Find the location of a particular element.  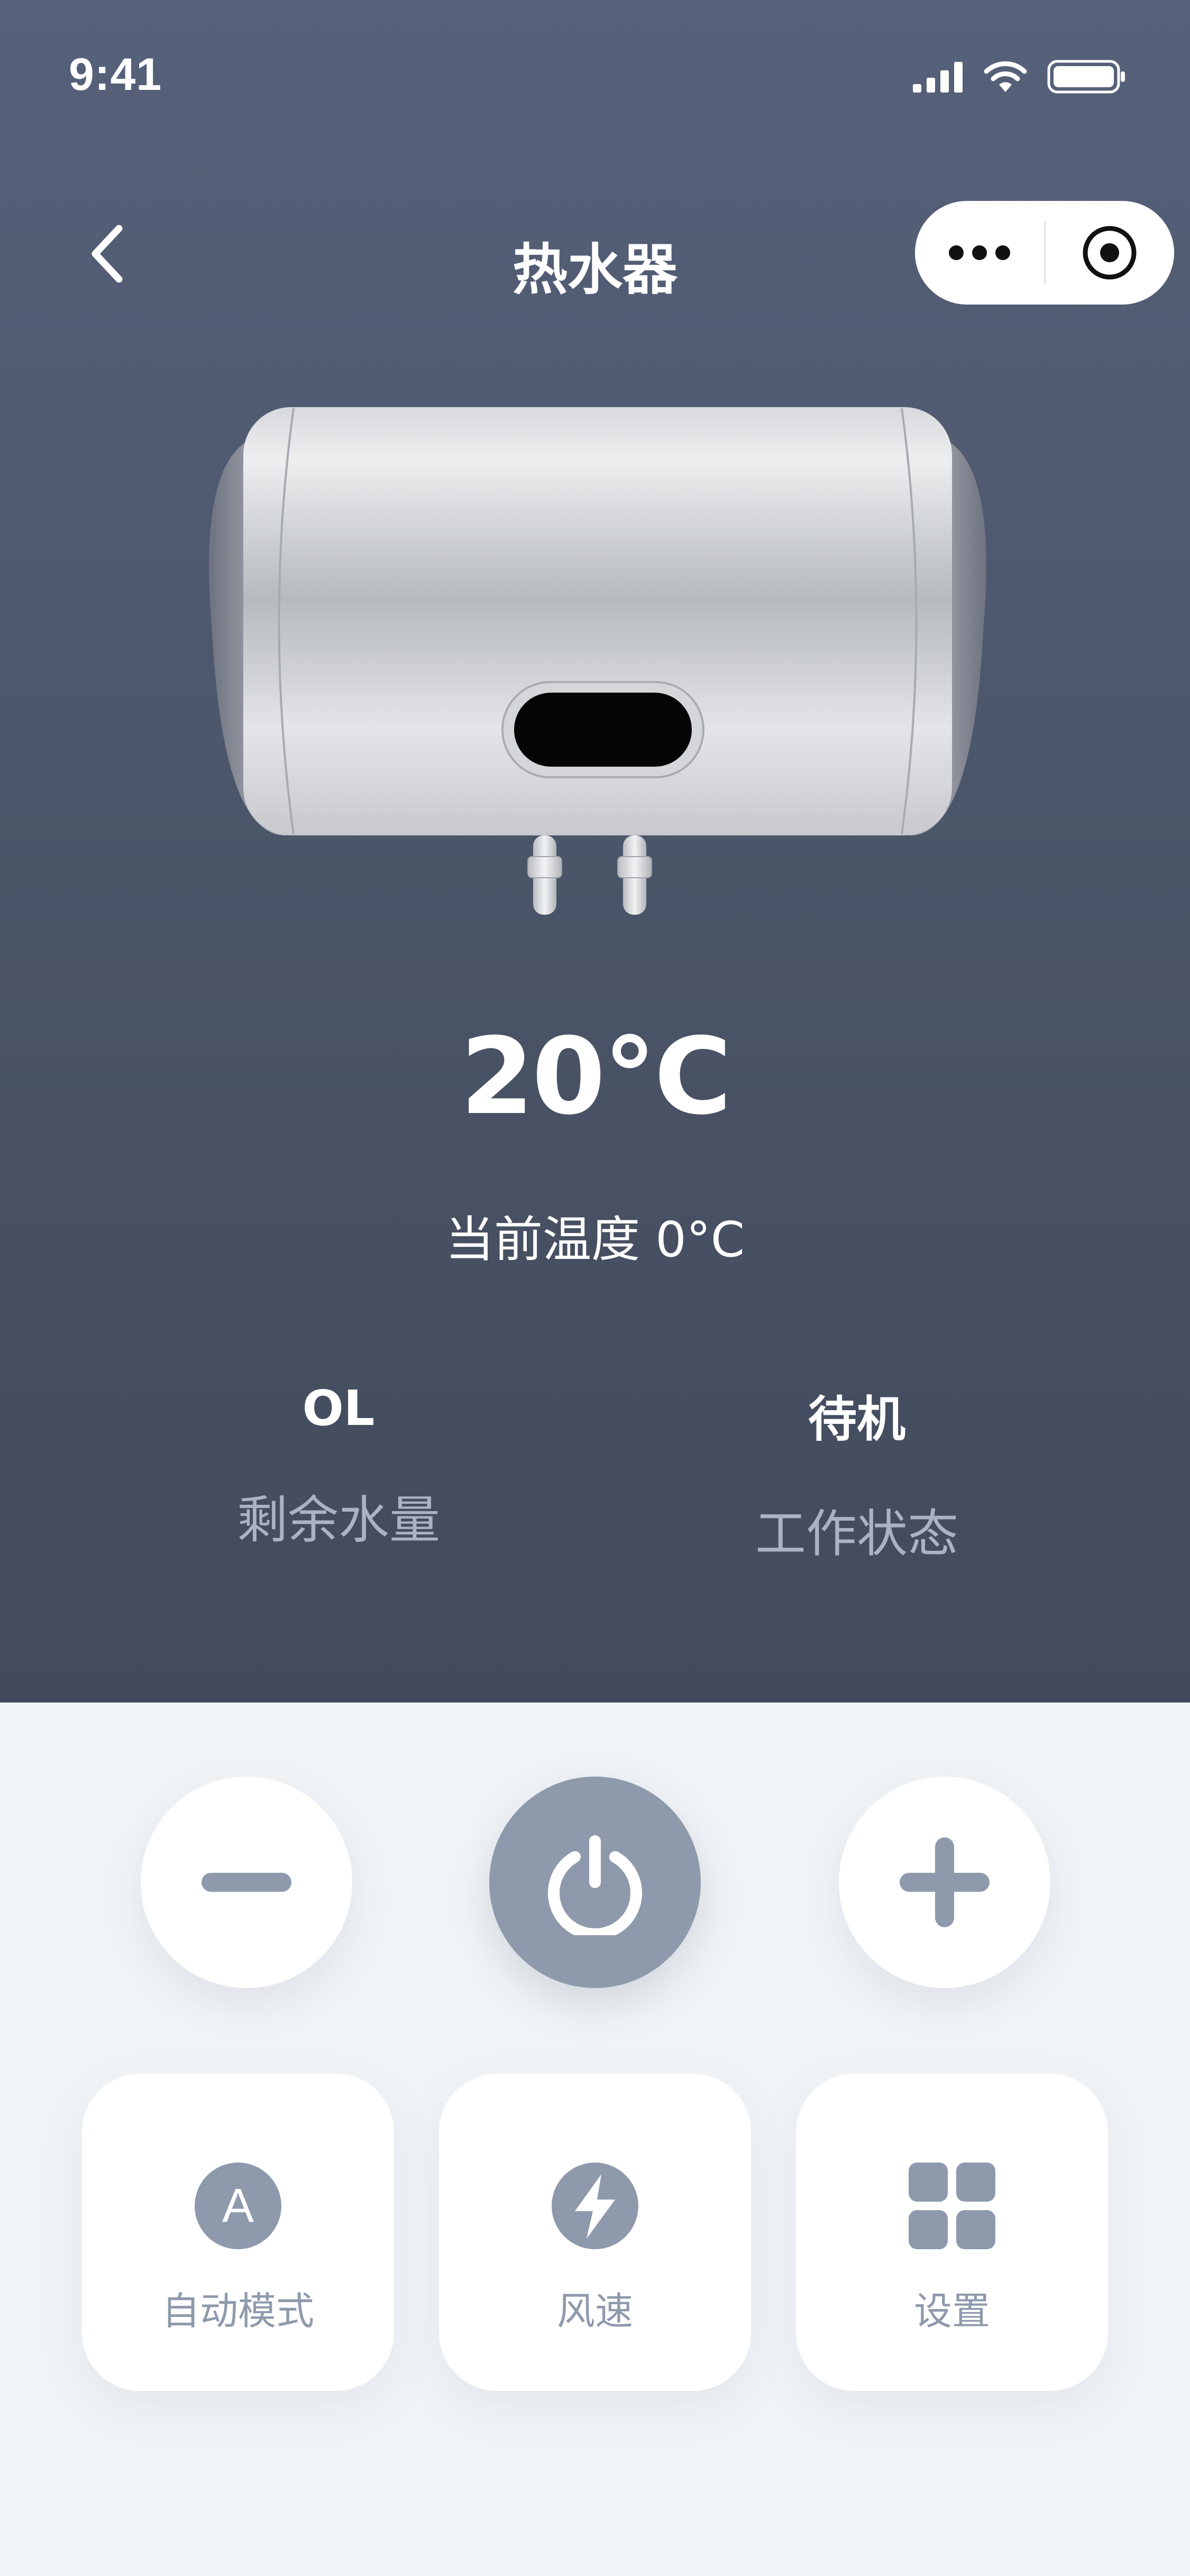

stat-work-status: 待机 工作状态 is located at coordinates (857, 1473).